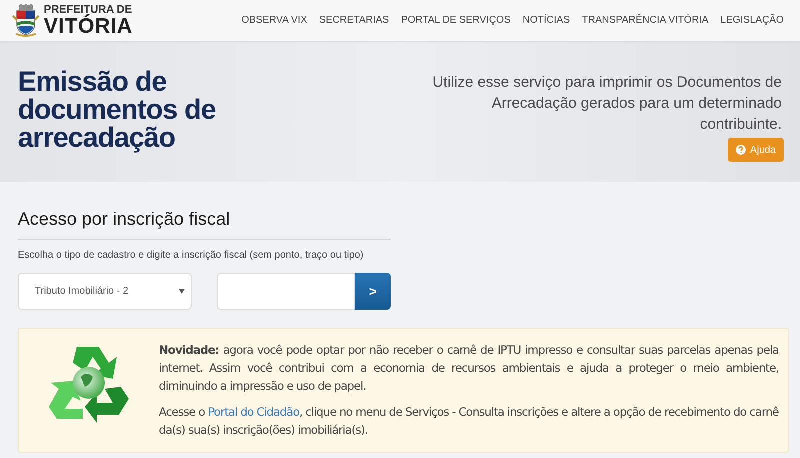 This screenshot has height=458, width=800. Describe the element at coordinates (645, 20) in the screenshot. I see `nav-link: TRANSPARÊNCIA VITÓRIA` at that location.